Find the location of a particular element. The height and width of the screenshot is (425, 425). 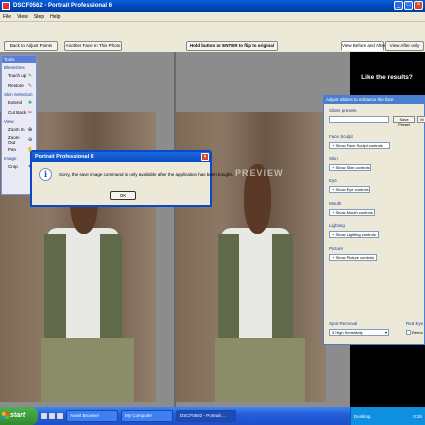

tool-extend: Extend ✚ is located at coordinates (19, 102).